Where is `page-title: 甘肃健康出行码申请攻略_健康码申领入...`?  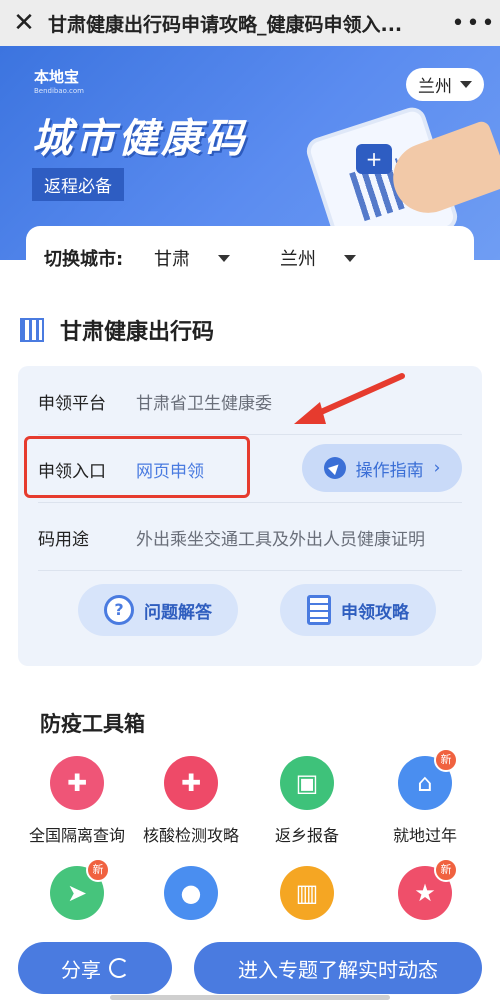 page-title: 甘肃健康出行码申请攻略_健康码申领入... is located at coordinates (225, 24).